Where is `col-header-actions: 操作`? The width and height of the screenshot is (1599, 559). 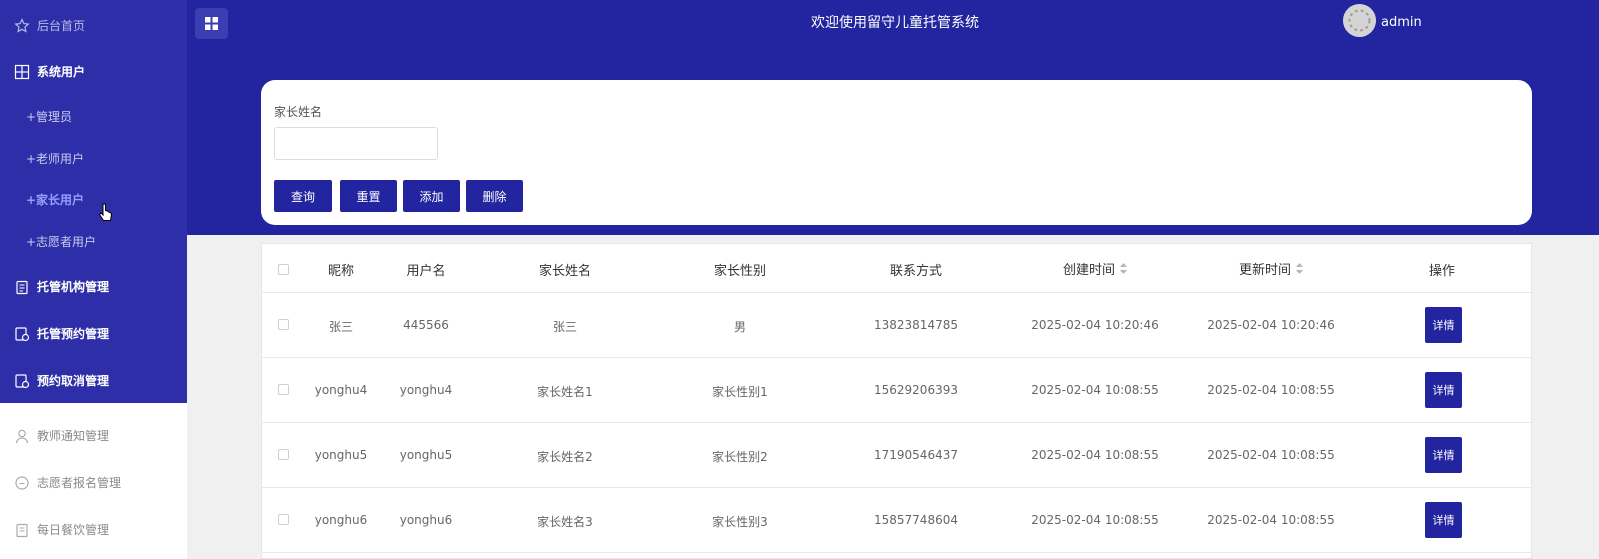
col-header-actions: 操作 is located at coordinates (1441, 271).